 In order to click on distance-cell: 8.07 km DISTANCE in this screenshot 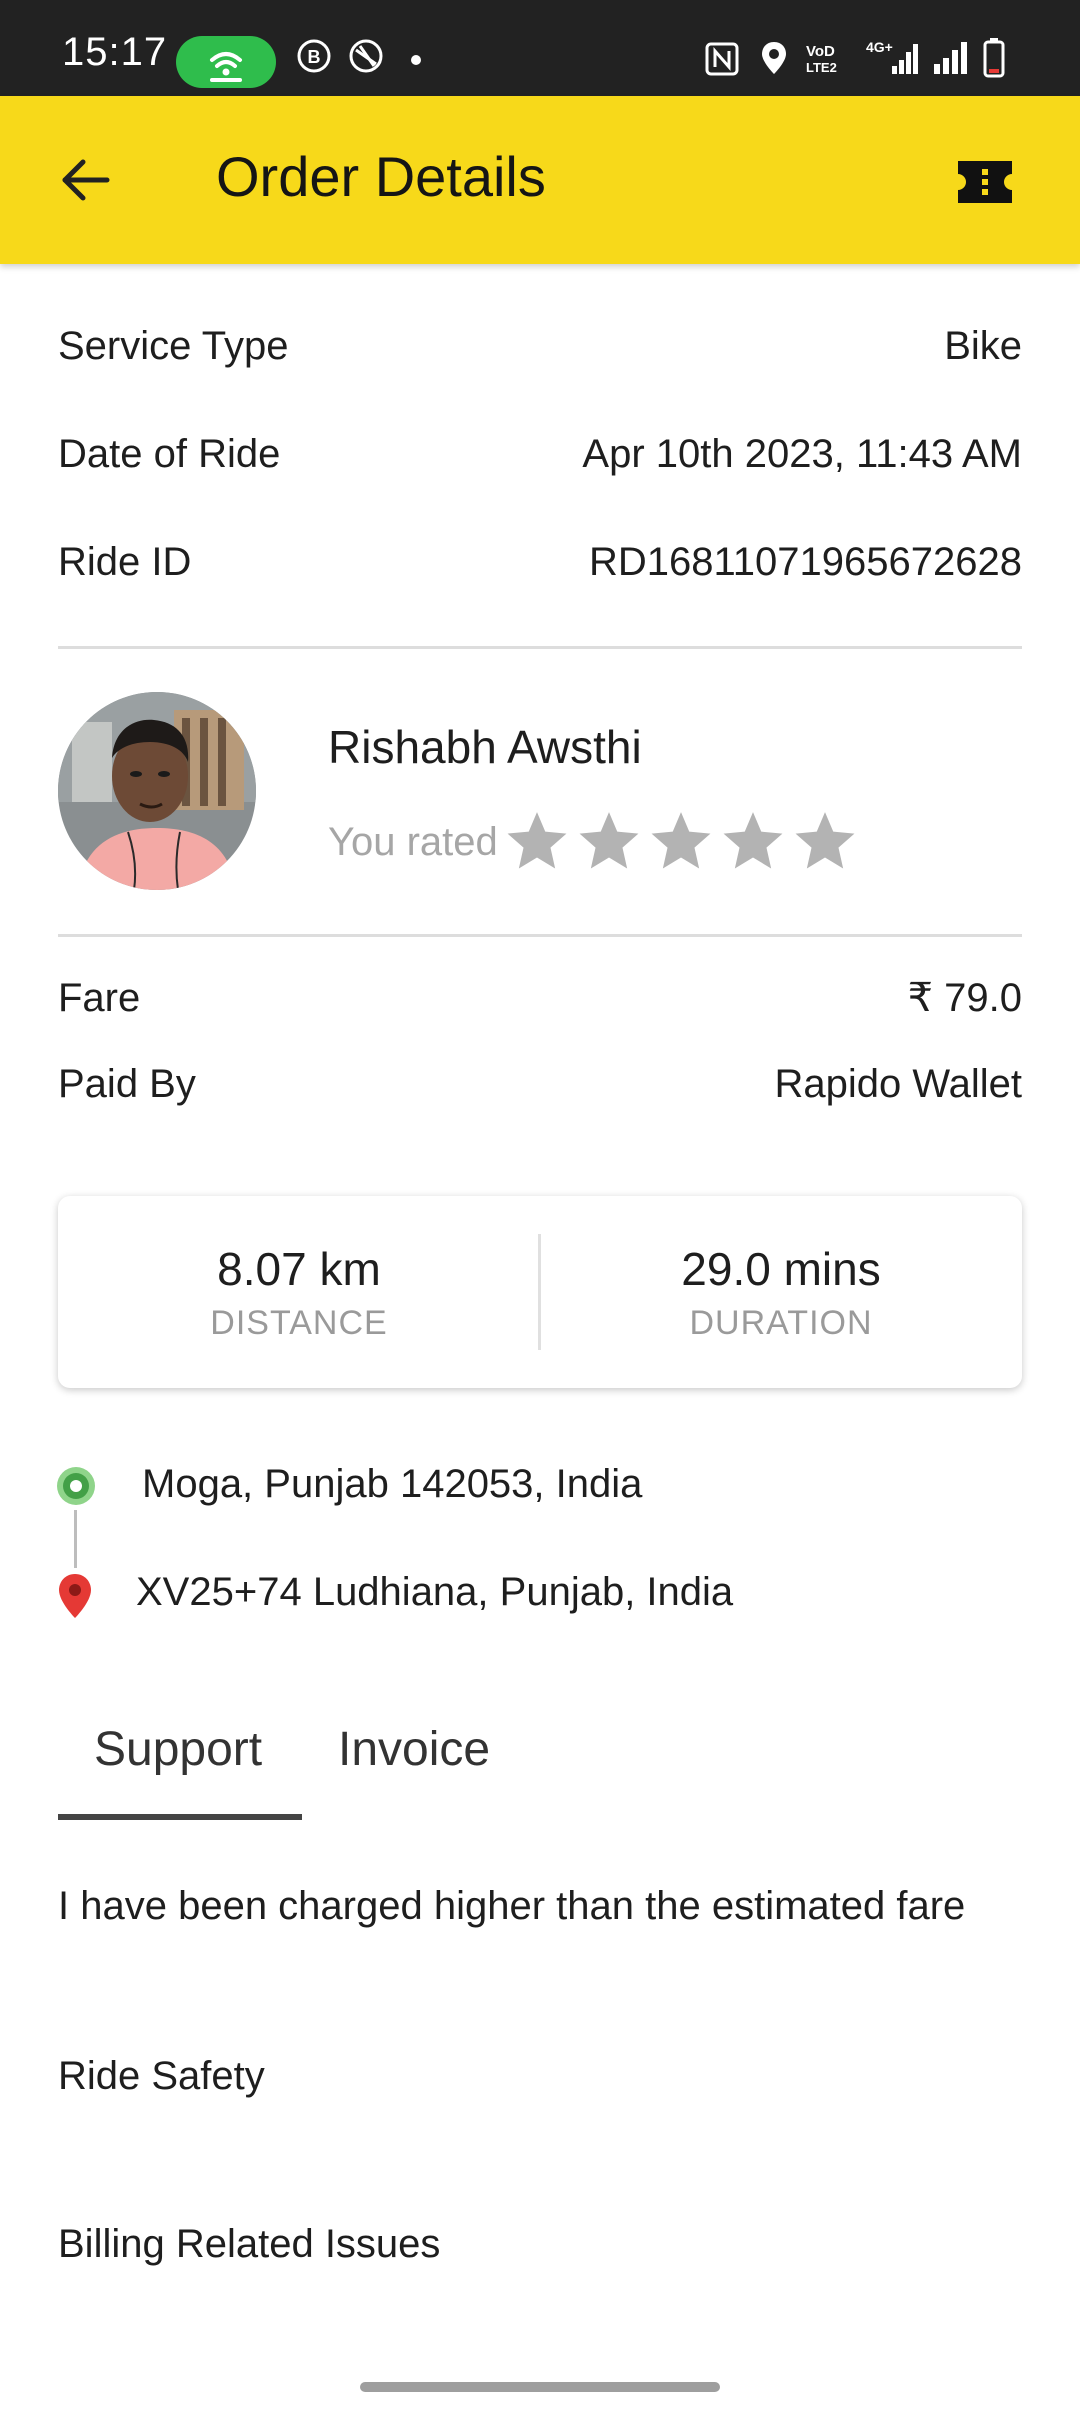, I will do `click(299, 1292)`.